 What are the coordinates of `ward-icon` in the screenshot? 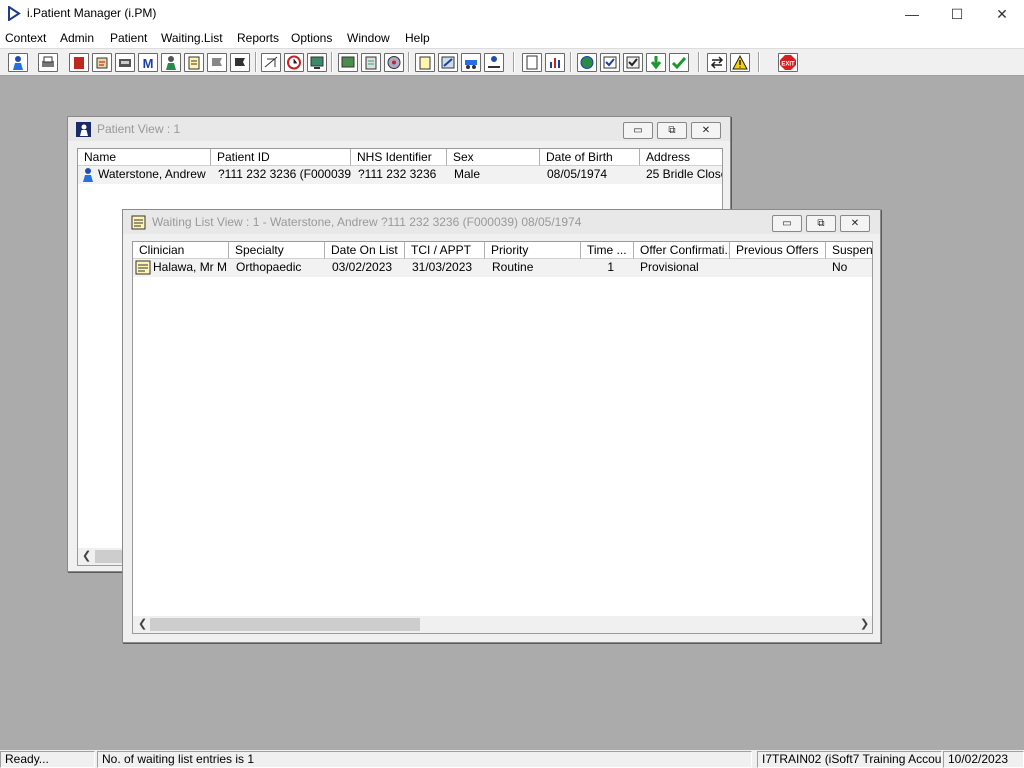 It's located at (271, 62).